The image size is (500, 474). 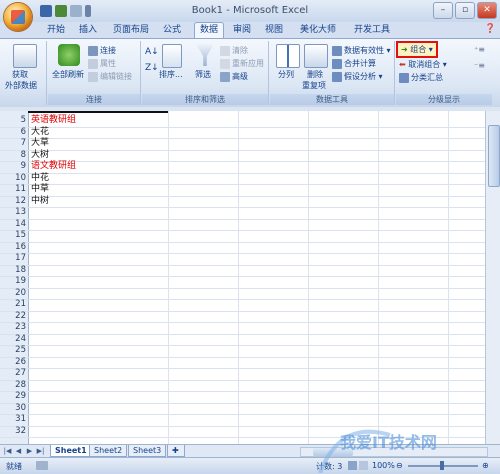 I want to click on row-number: 5, so click(x=14, y=120).